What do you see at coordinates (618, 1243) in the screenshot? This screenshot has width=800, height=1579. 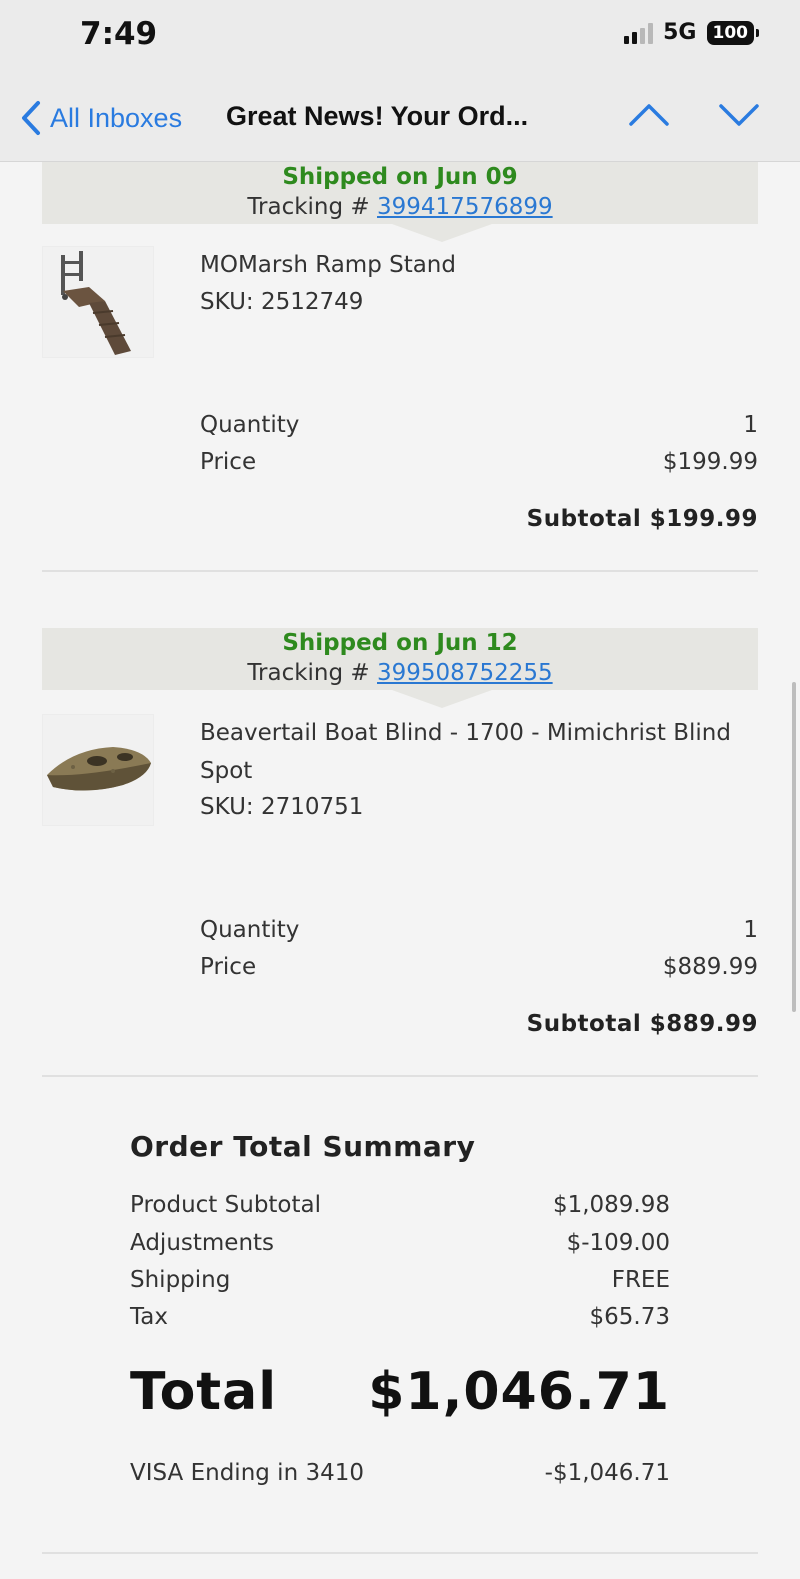 I see `summary-value: $-109.00` at bounding box center [618, 1243].